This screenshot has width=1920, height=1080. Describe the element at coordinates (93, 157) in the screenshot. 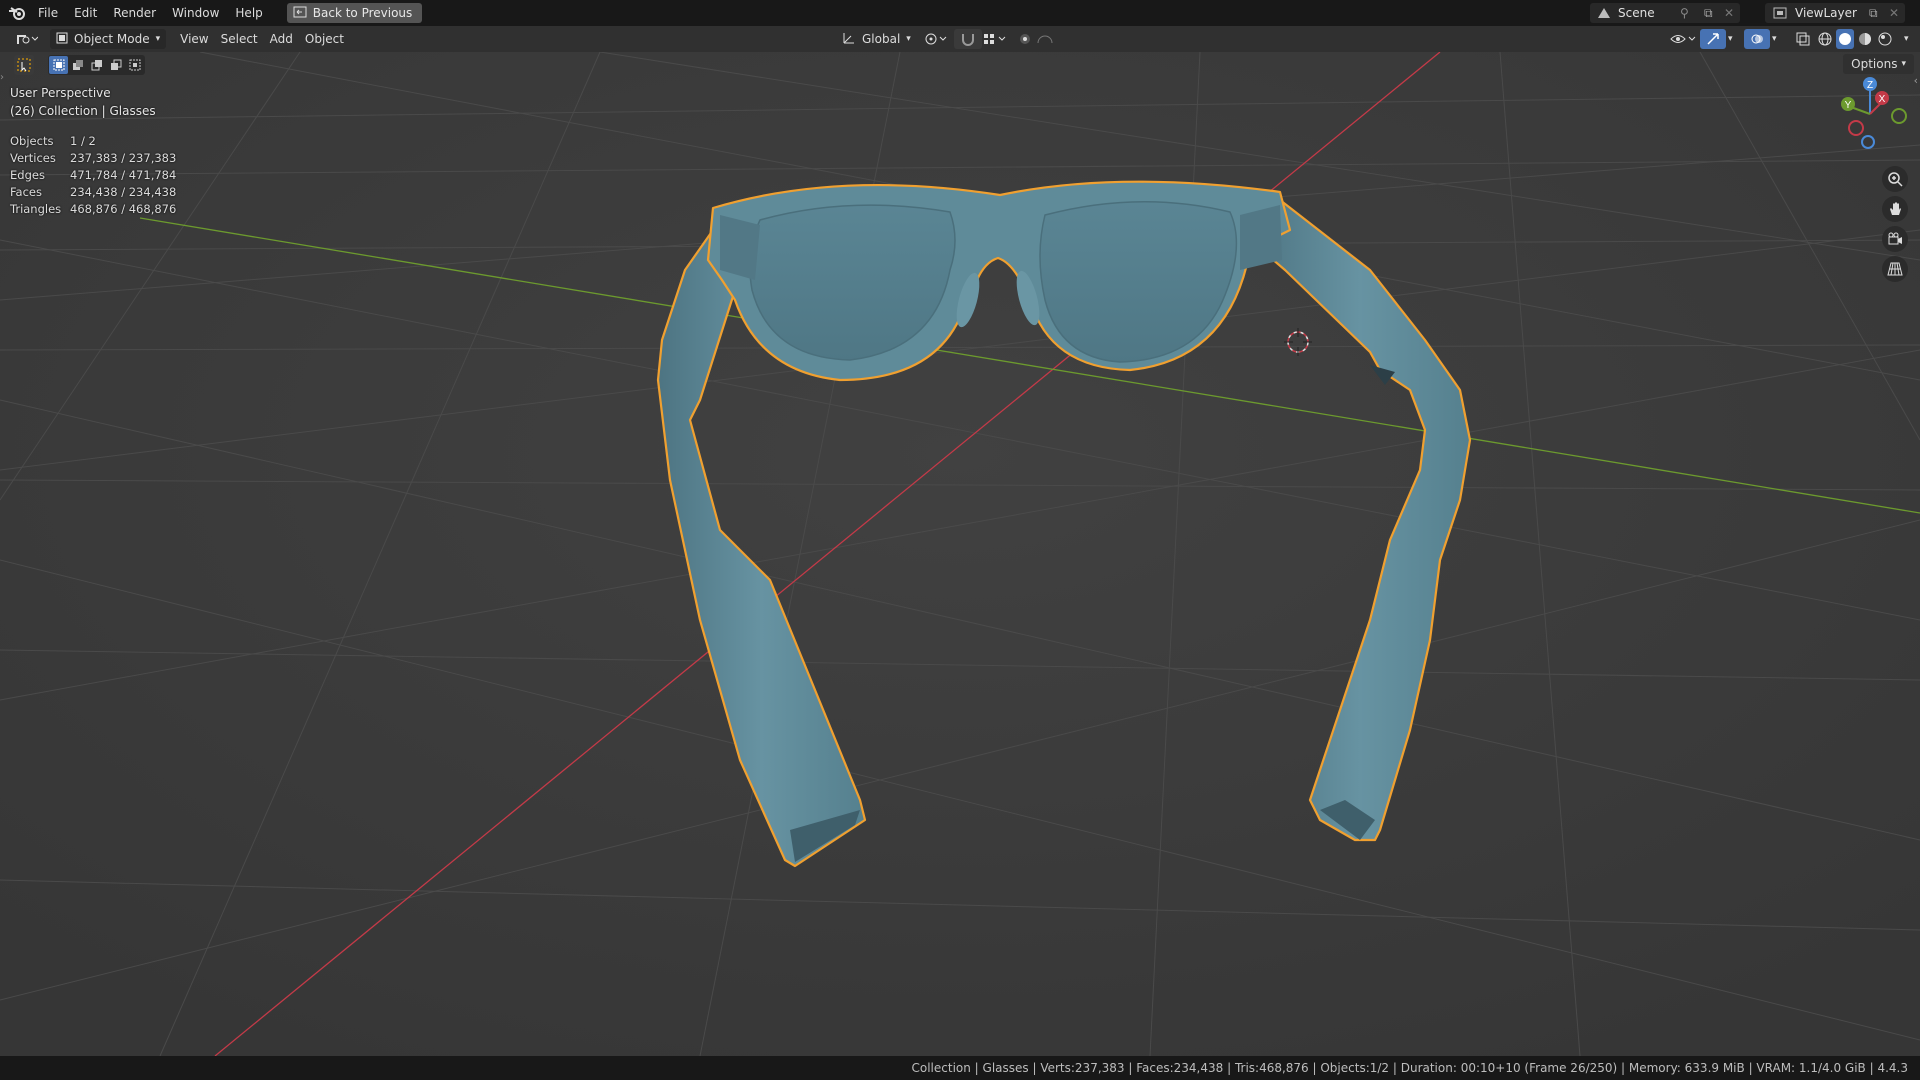

I see `stat-vertices: Vertices 237,383 / 237,383` at that location.